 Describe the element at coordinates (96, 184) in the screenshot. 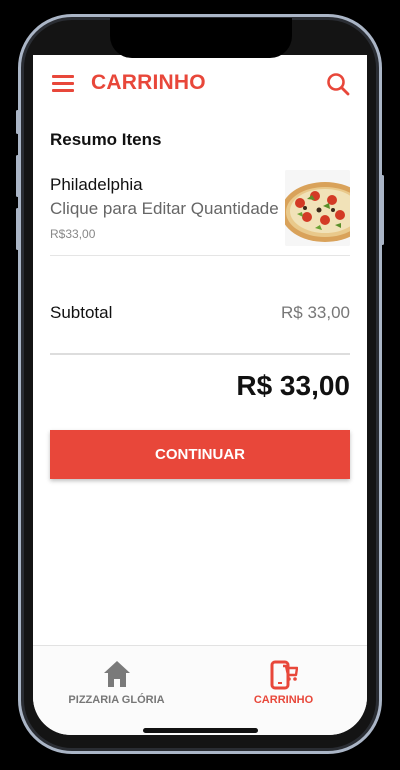

I see `item-name: Philadelphia` at that location.